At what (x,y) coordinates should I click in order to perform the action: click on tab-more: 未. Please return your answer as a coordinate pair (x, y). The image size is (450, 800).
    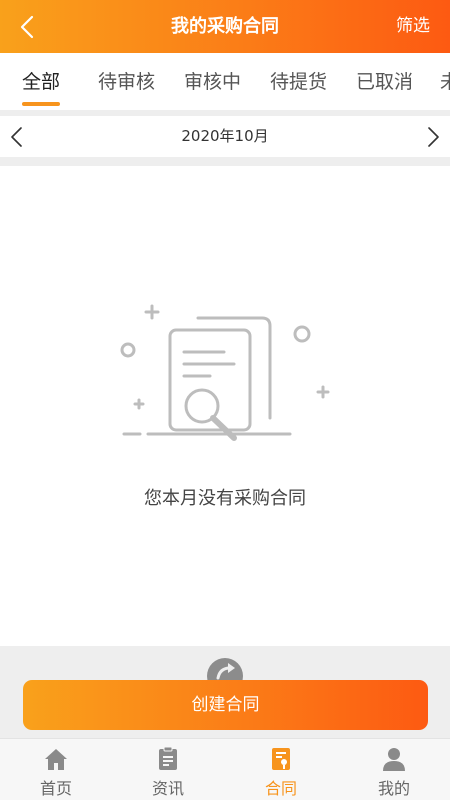
    Looking at the image, I should click on (445, 81).